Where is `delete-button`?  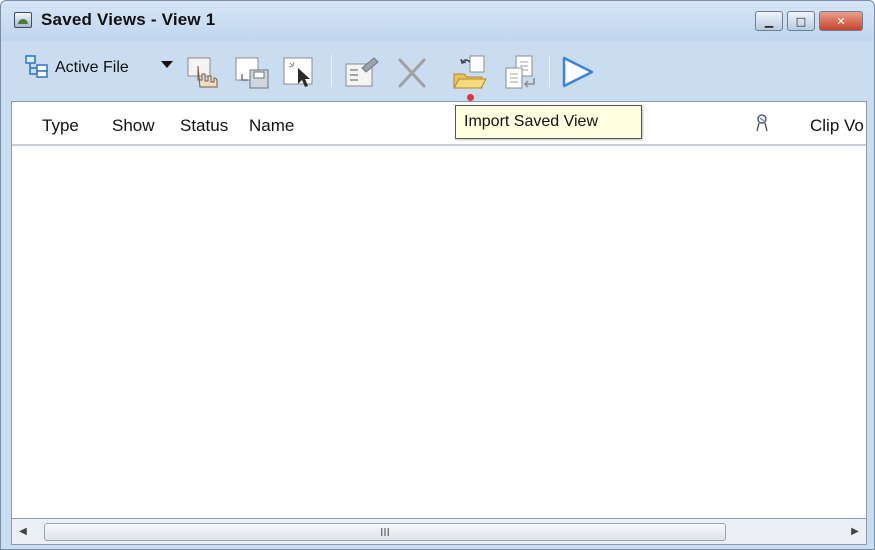 delete-button is located at coordinates (411, 71).